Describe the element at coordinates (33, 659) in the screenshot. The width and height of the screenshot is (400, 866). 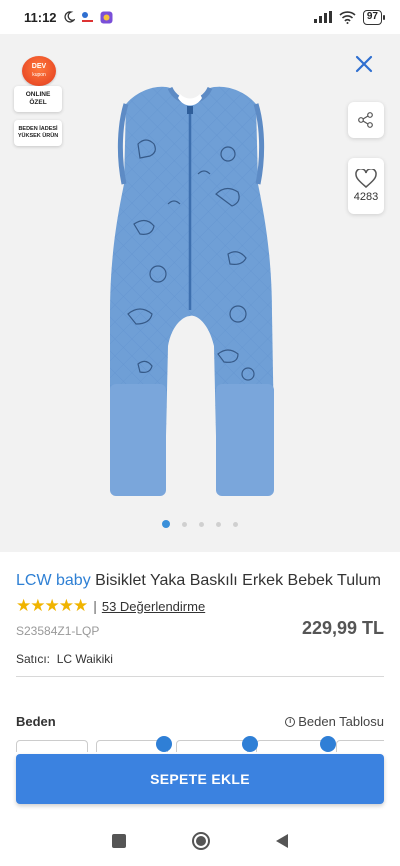
I see `seller-label: Satıcı:` at that location.